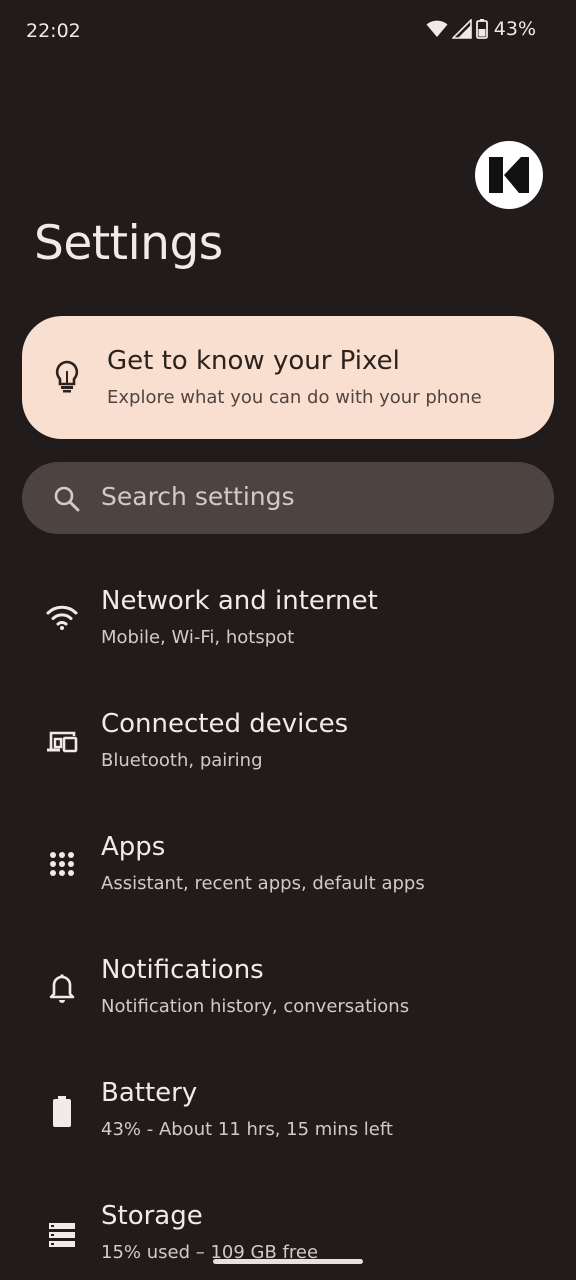 The width and height of the screenshot is (576, 1280). I want to click on apps-grid-icon, so click(62, 864).